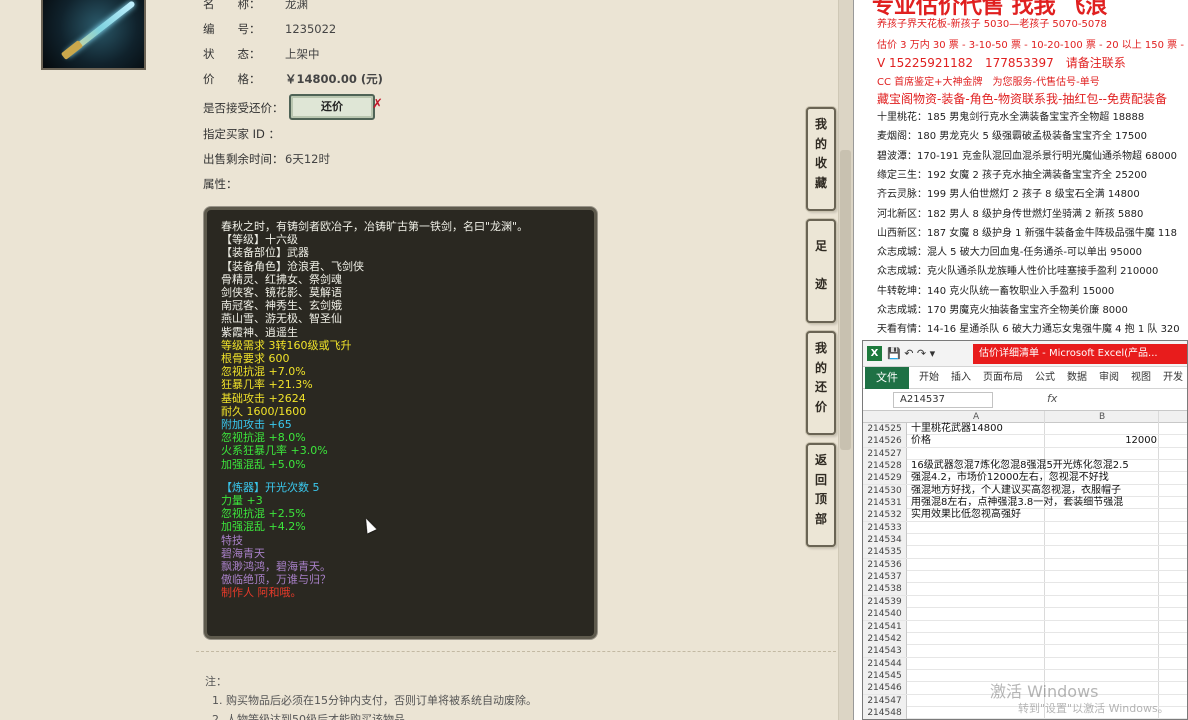 The width and height of the screenshot is (1188, 720). Describe the element at coordinates (332, 107) in the screenshot. I see `counter-offer-button: 还价` at that location.